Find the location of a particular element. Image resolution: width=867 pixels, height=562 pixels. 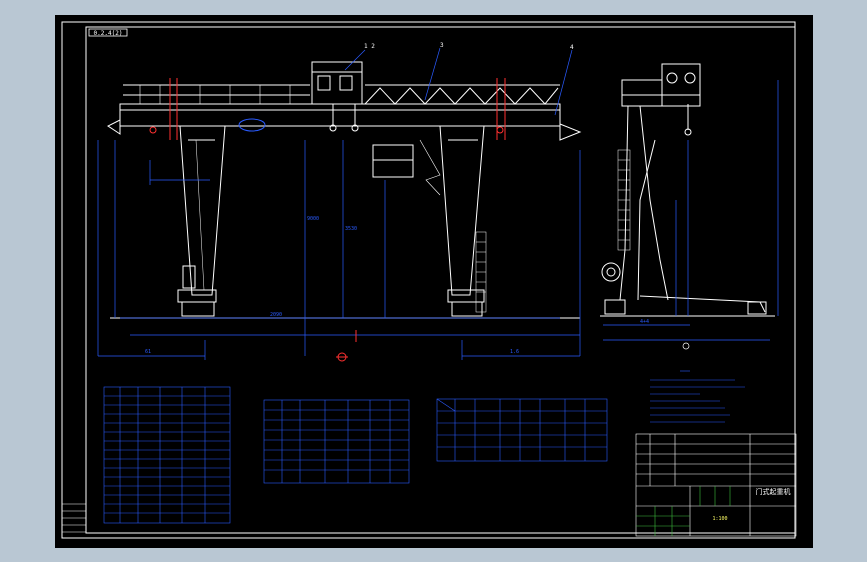

dim-left-span: 61 is located at coordinates (148, 352).